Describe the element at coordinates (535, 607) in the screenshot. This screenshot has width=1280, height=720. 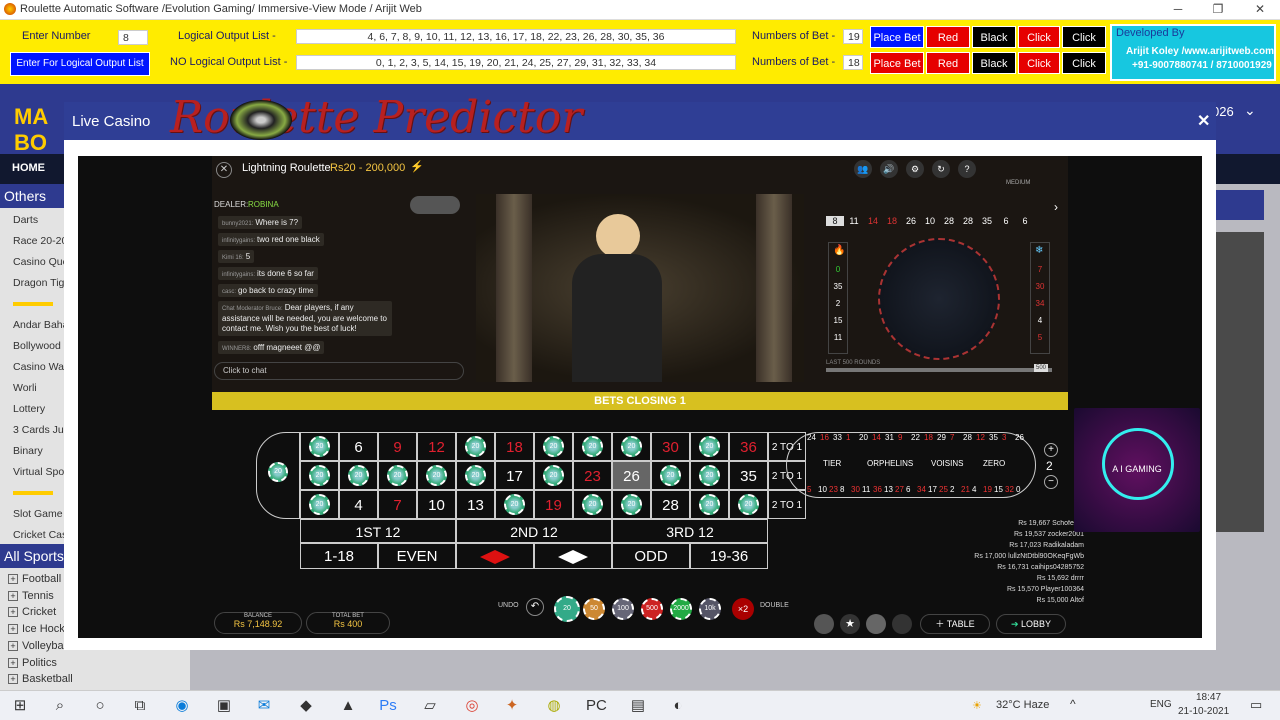
I see `undo-icon: ↶` at that location.